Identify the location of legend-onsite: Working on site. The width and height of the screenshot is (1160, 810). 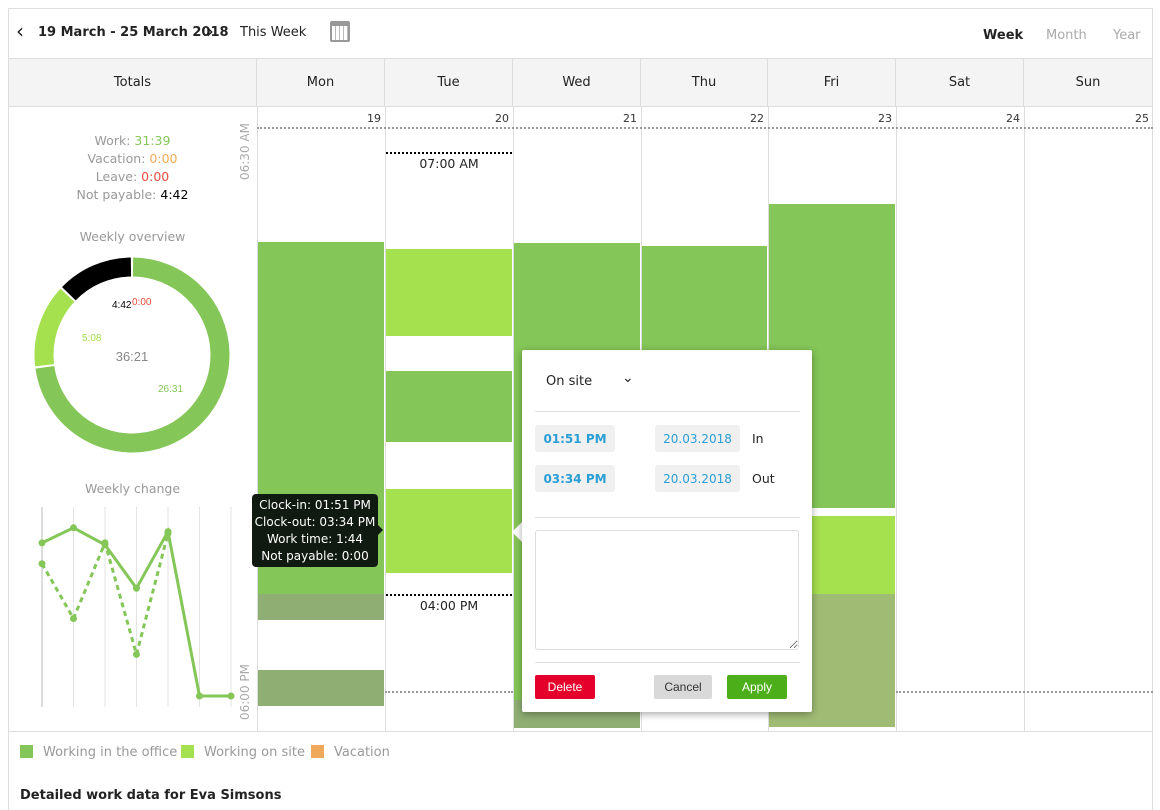
(243, 752).